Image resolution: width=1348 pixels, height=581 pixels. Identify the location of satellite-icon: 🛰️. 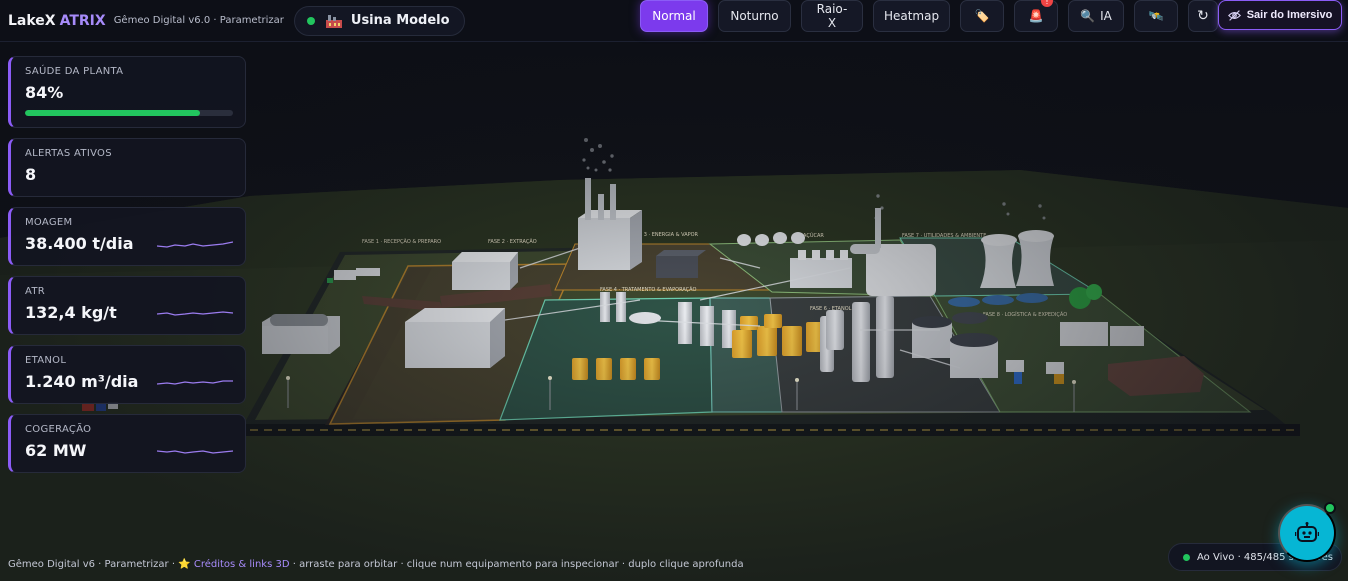
(1156, 16).